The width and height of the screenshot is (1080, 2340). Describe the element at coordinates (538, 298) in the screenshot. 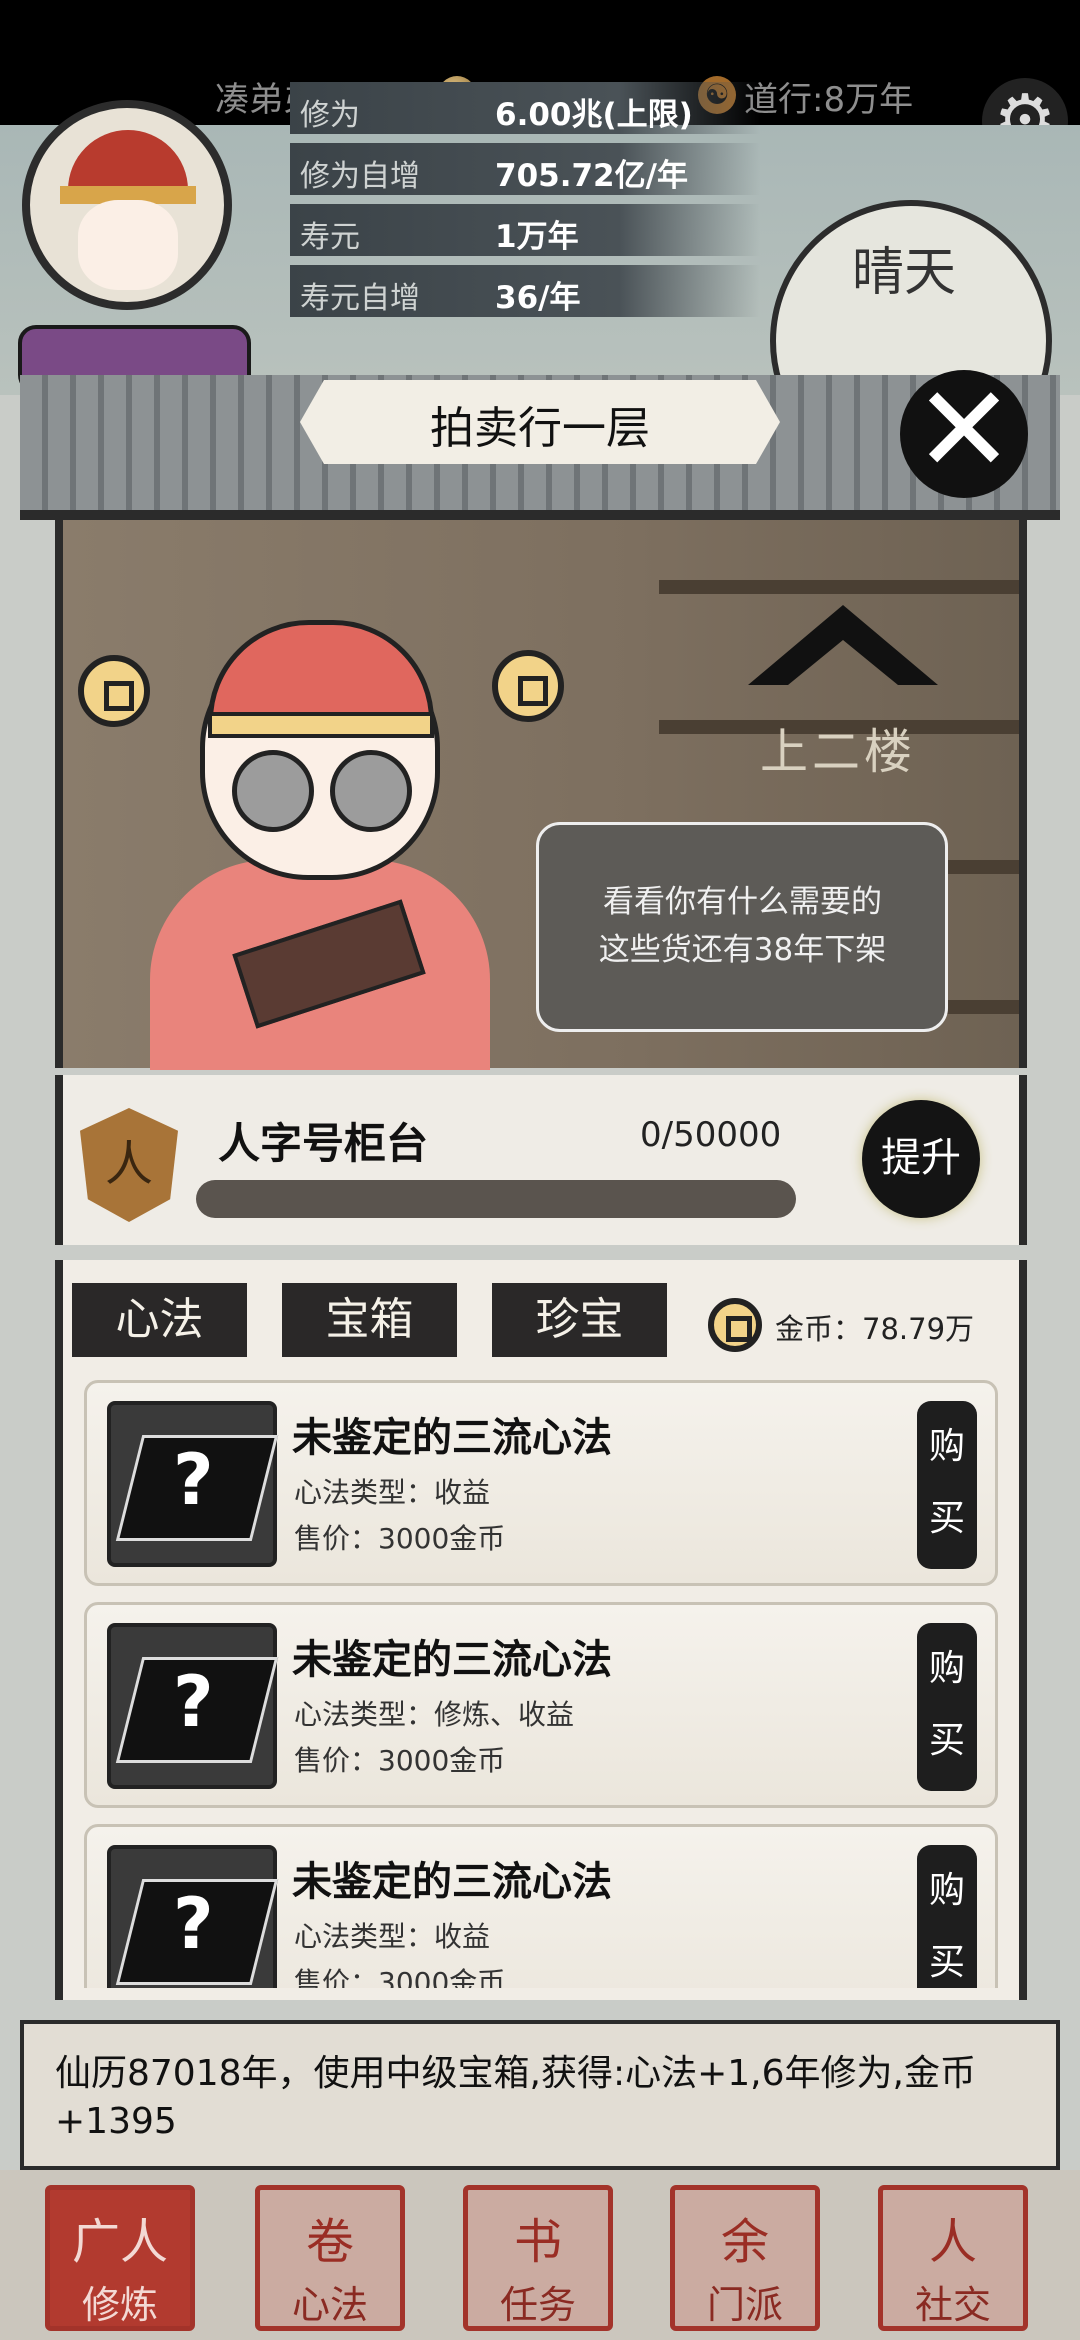

I see `stat-value: 36/年` at that location.